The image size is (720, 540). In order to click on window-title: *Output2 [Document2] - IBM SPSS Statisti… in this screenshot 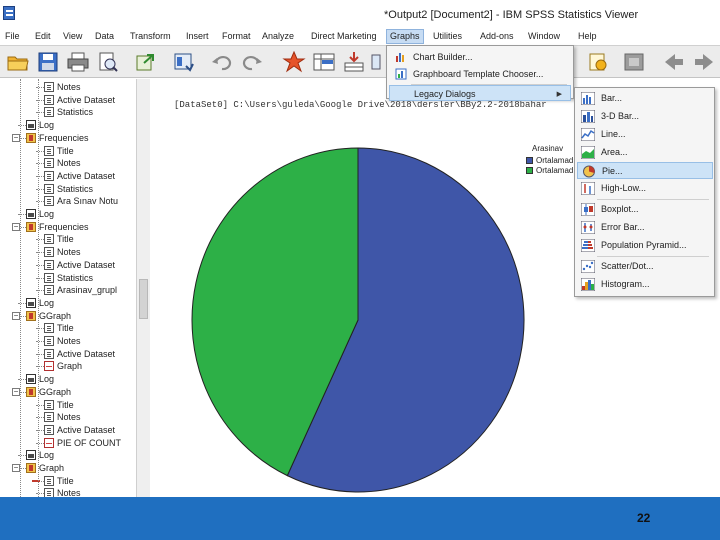, I will do `click(511, 15)`.